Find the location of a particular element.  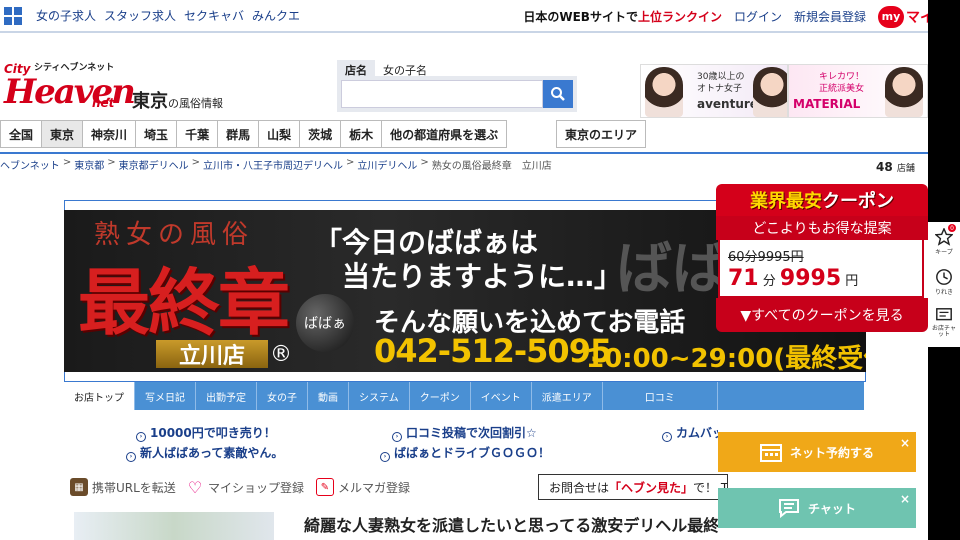

contact-box: お問合せは「ヘブン見た」で！ TEL 042-512-5095 is located at coordinates (633, 487).